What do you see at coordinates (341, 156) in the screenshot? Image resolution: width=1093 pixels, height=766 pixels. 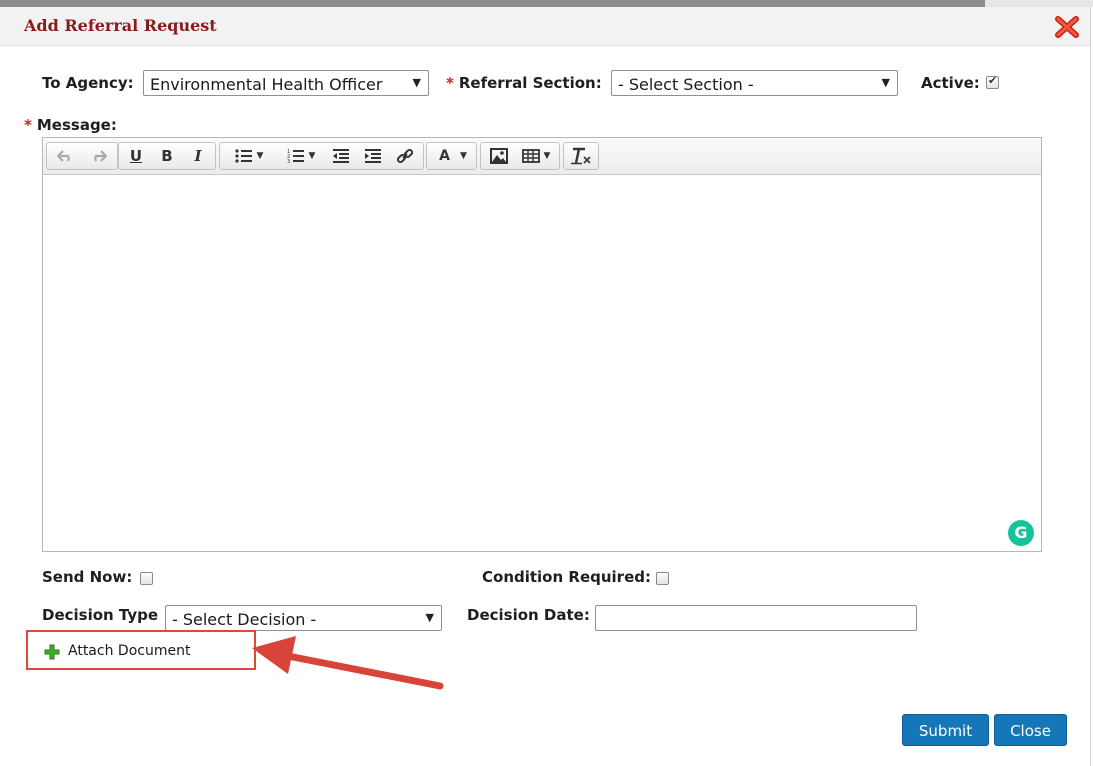 I see `outdent-icon` at bounding box center [341, 156].